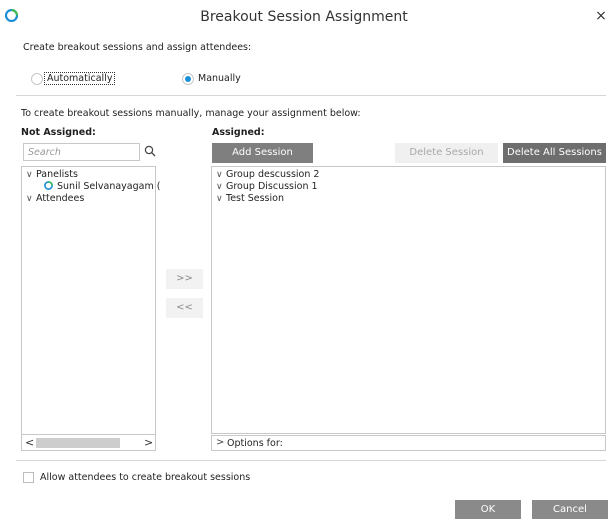 This screenshot has width=608, height=520. I want to click on horizontal-scrollbar: < >, so click(88, 442).